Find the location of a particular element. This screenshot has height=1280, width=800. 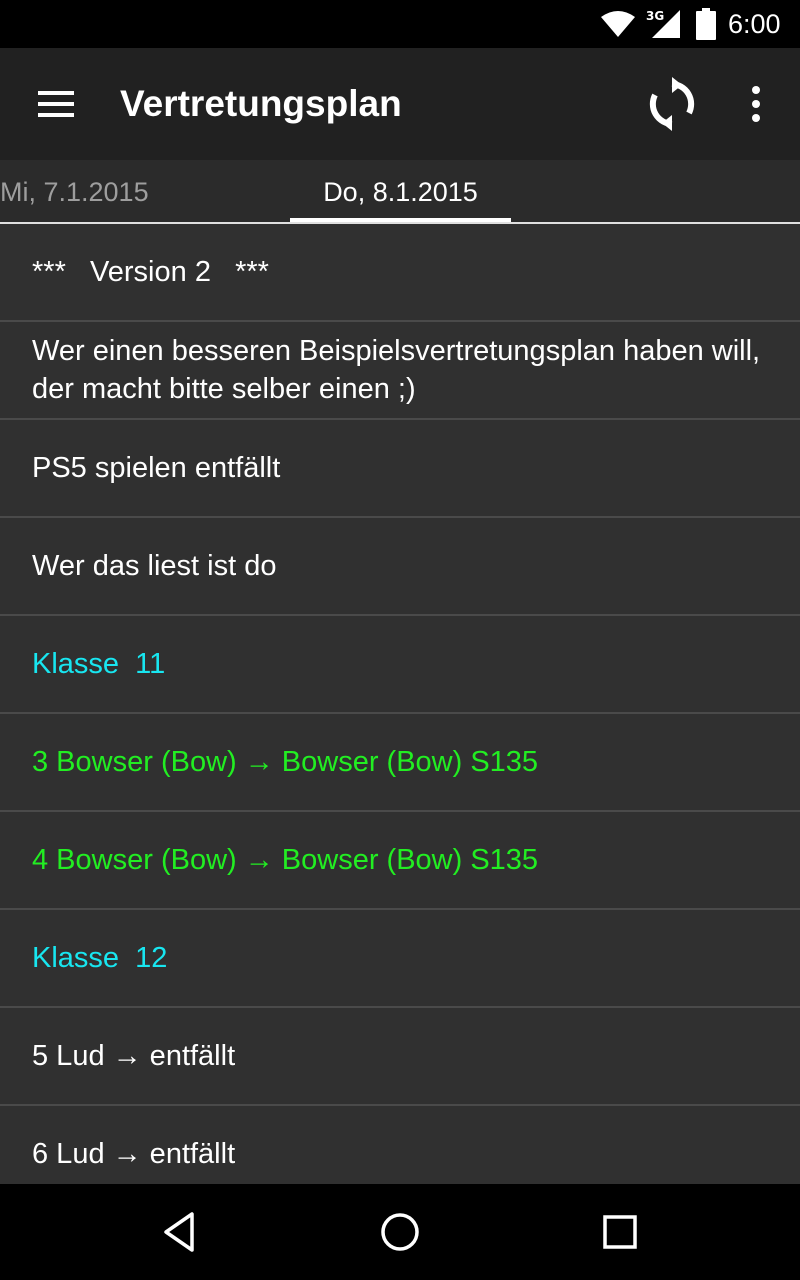

class-header-text: Klasse 11 is located at coordinates (99, 663).